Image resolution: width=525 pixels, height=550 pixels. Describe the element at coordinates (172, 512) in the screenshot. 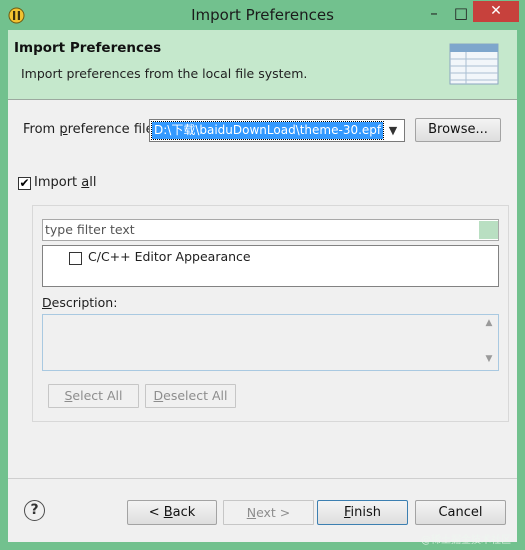

I see `back-button: < Back` at that location.